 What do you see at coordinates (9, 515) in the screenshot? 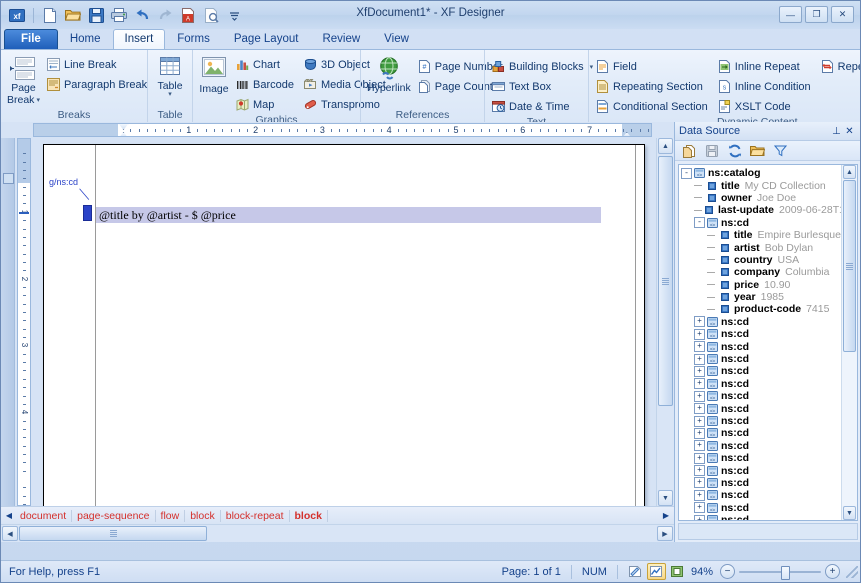
I see `breadcrumb-scroll-left: ◀` at bounding box center [9, 515].